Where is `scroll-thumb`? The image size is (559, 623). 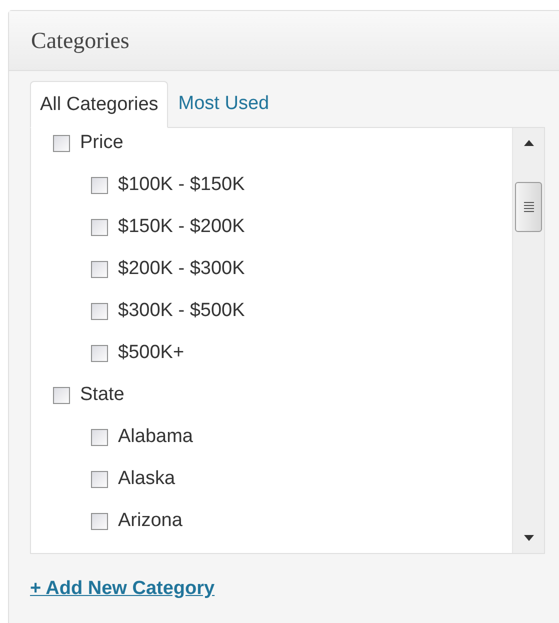
scroll-thumb is located at coordinates (528, 207).